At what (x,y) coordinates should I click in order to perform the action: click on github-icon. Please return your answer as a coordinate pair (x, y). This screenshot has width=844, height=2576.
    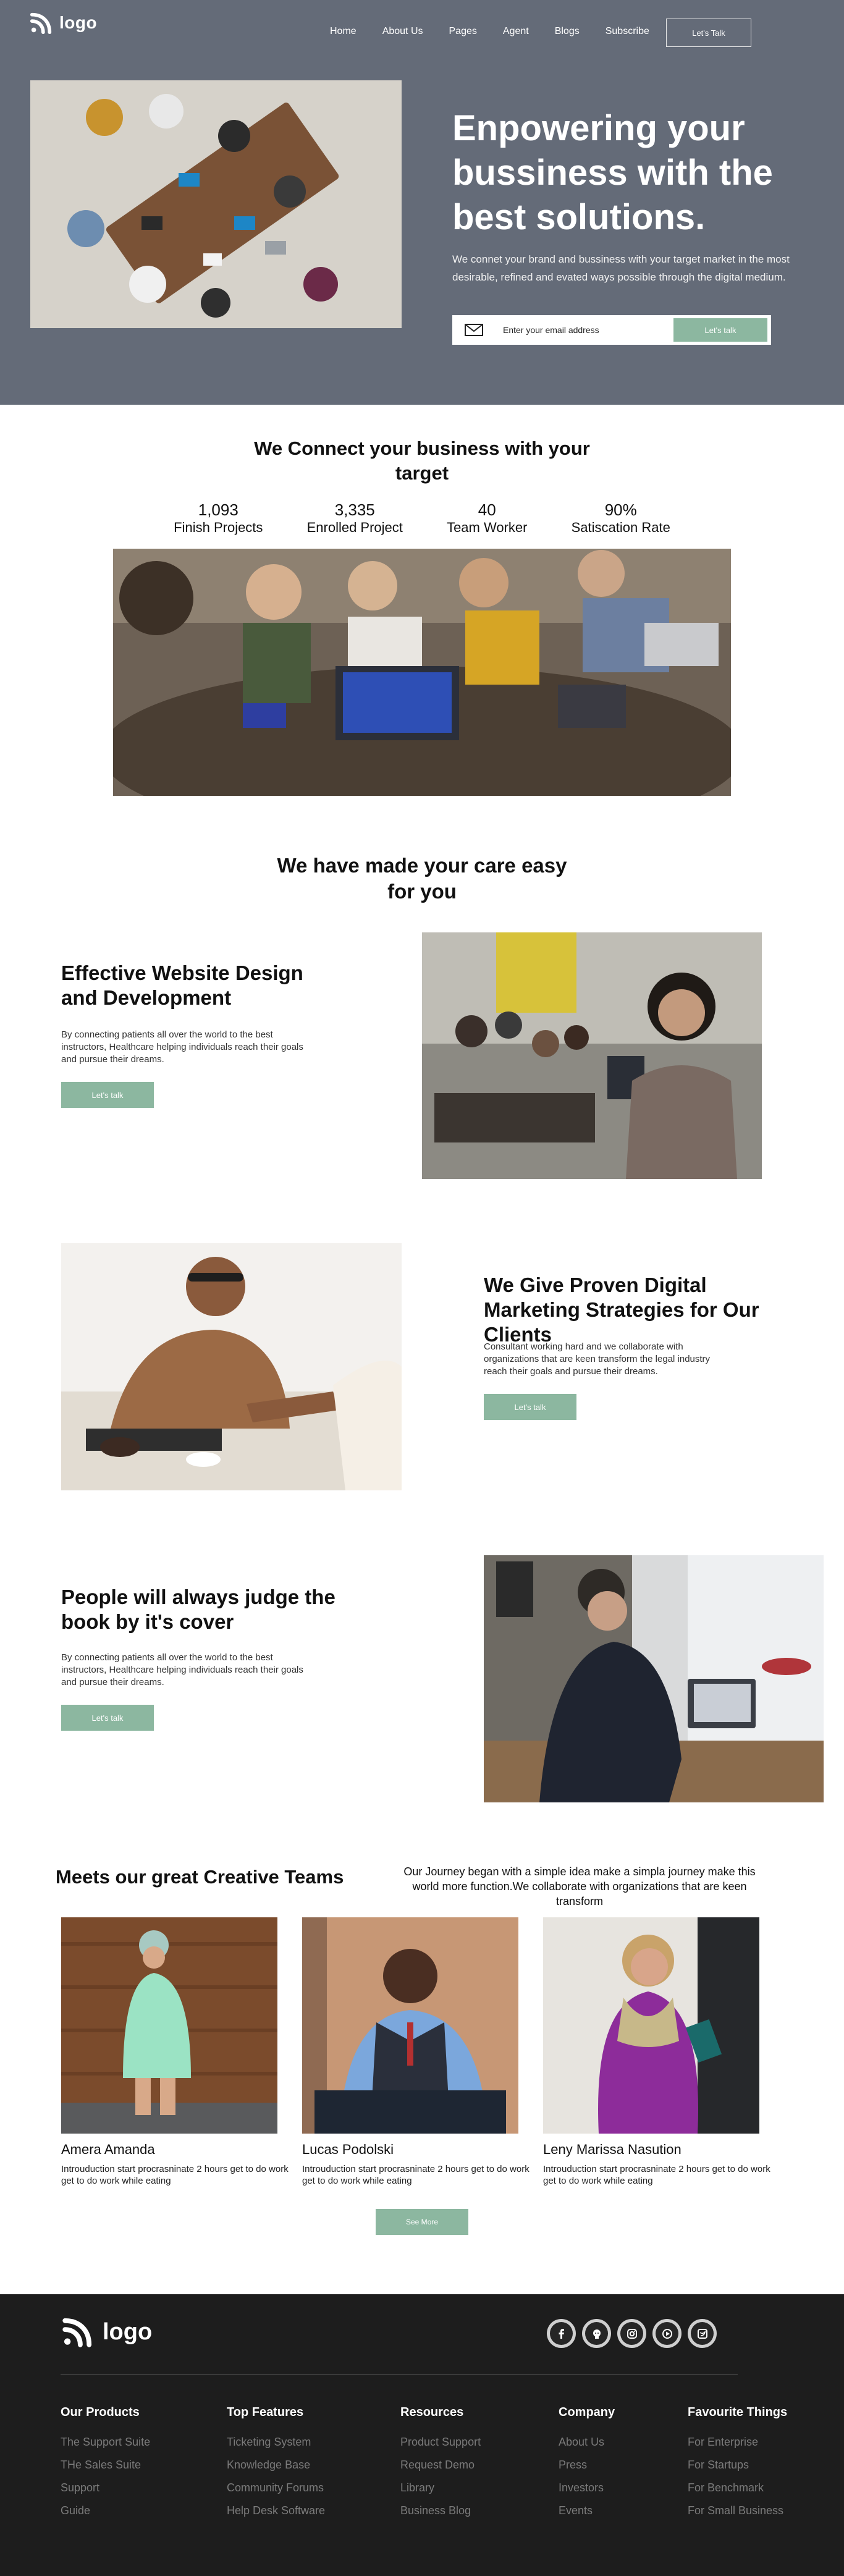
    Looking at the image, I should click on (596, 2333).